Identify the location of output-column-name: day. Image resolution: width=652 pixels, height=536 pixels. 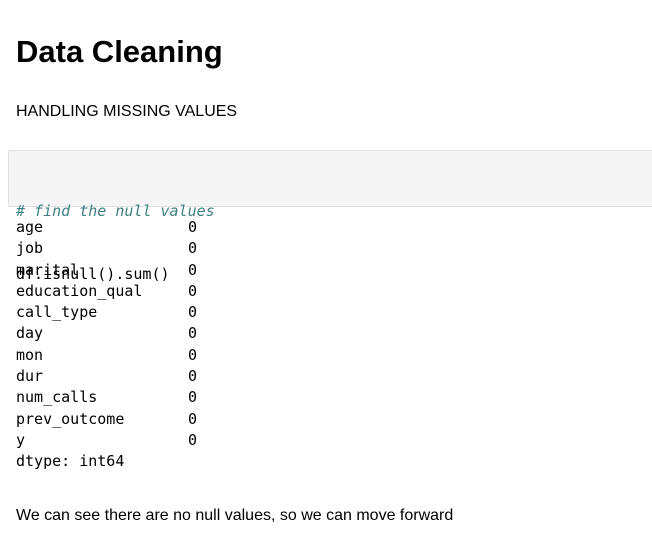
(30, 333).